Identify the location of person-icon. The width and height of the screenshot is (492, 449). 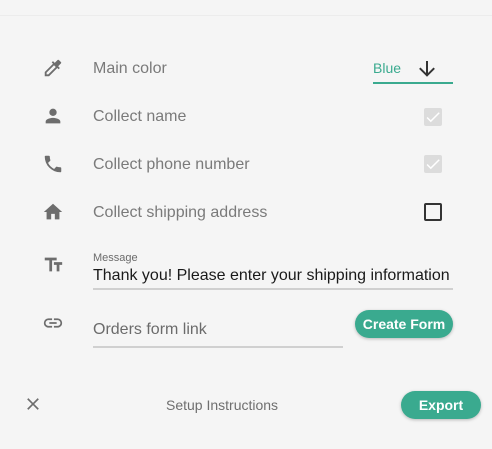
(53, 116).